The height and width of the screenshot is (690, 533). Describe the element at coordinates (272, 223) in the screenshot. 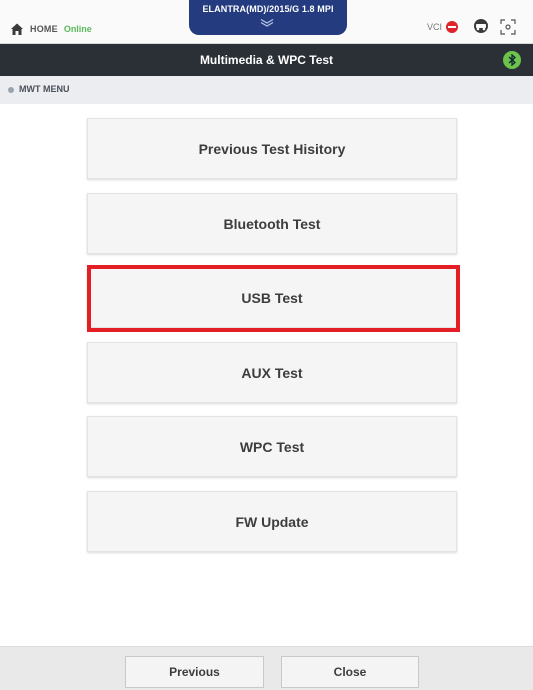

I see `bluetooth-test-button: Bluetooth Test` at that location.